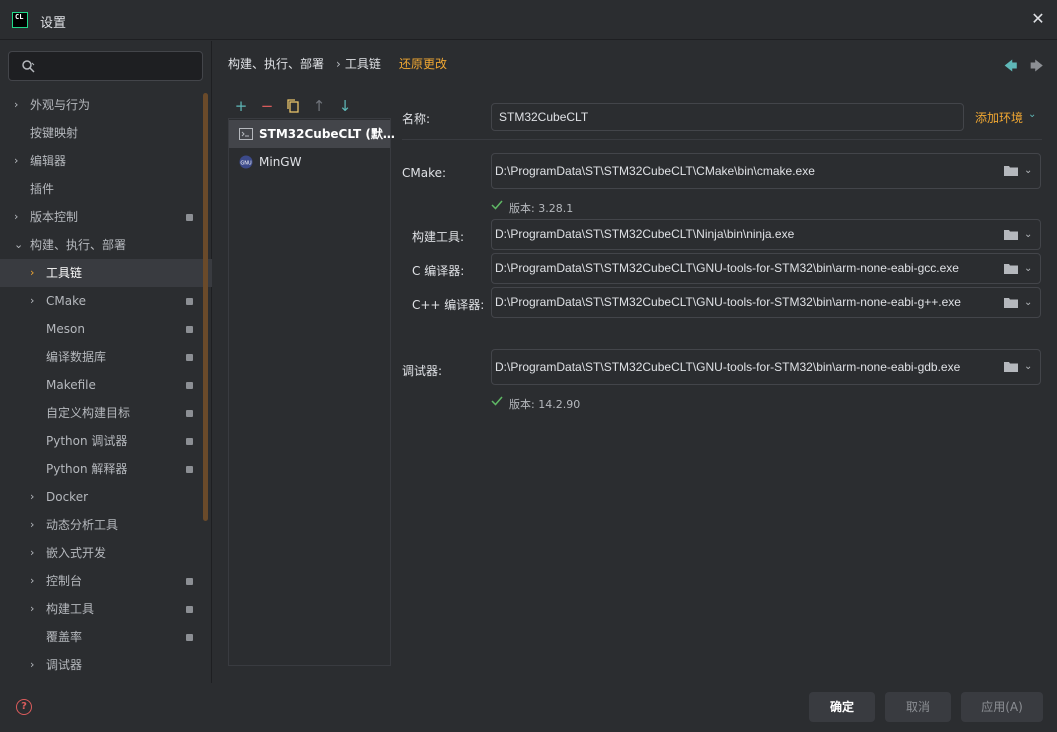  Describe the element at coordinates (422, 371) in the screenshot. I see `debugger-label: 调试器:` at that location.